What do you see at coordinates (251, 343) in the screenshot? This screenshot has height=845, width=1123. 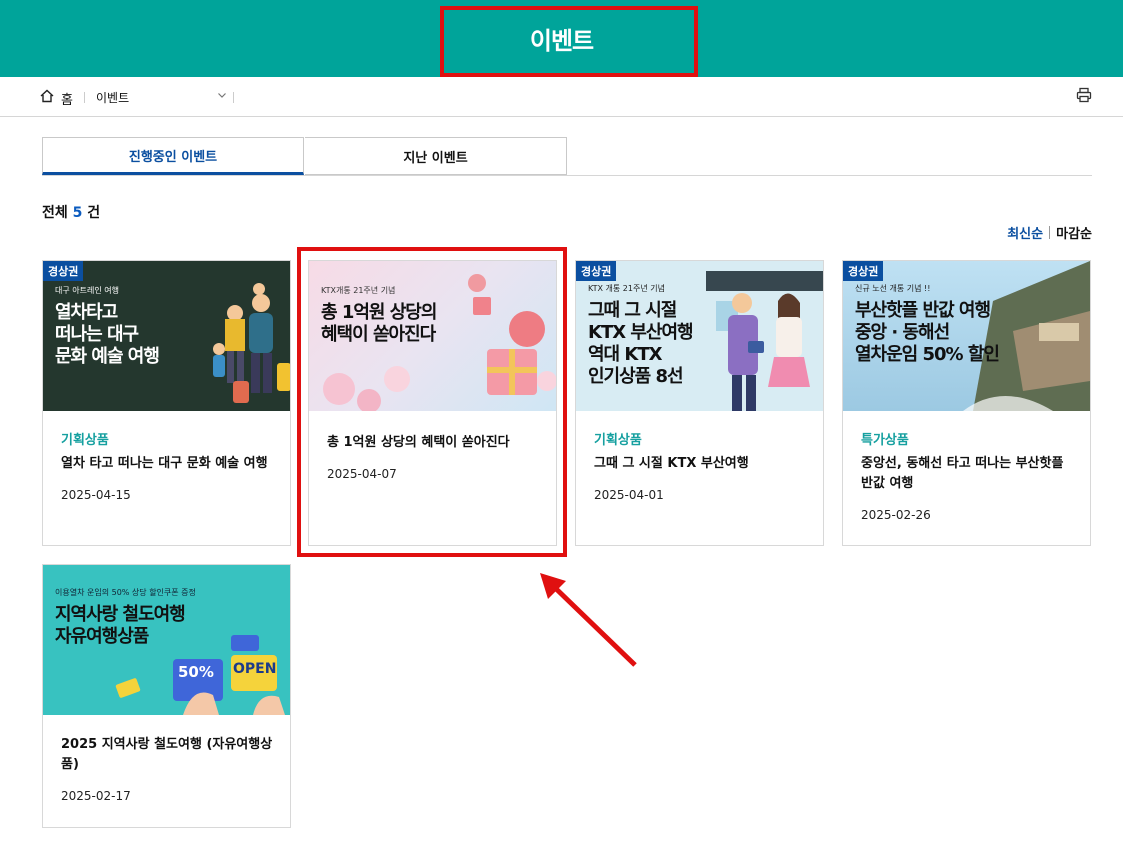 I see `family-travel-illustration` at bounding box center [251, 343].